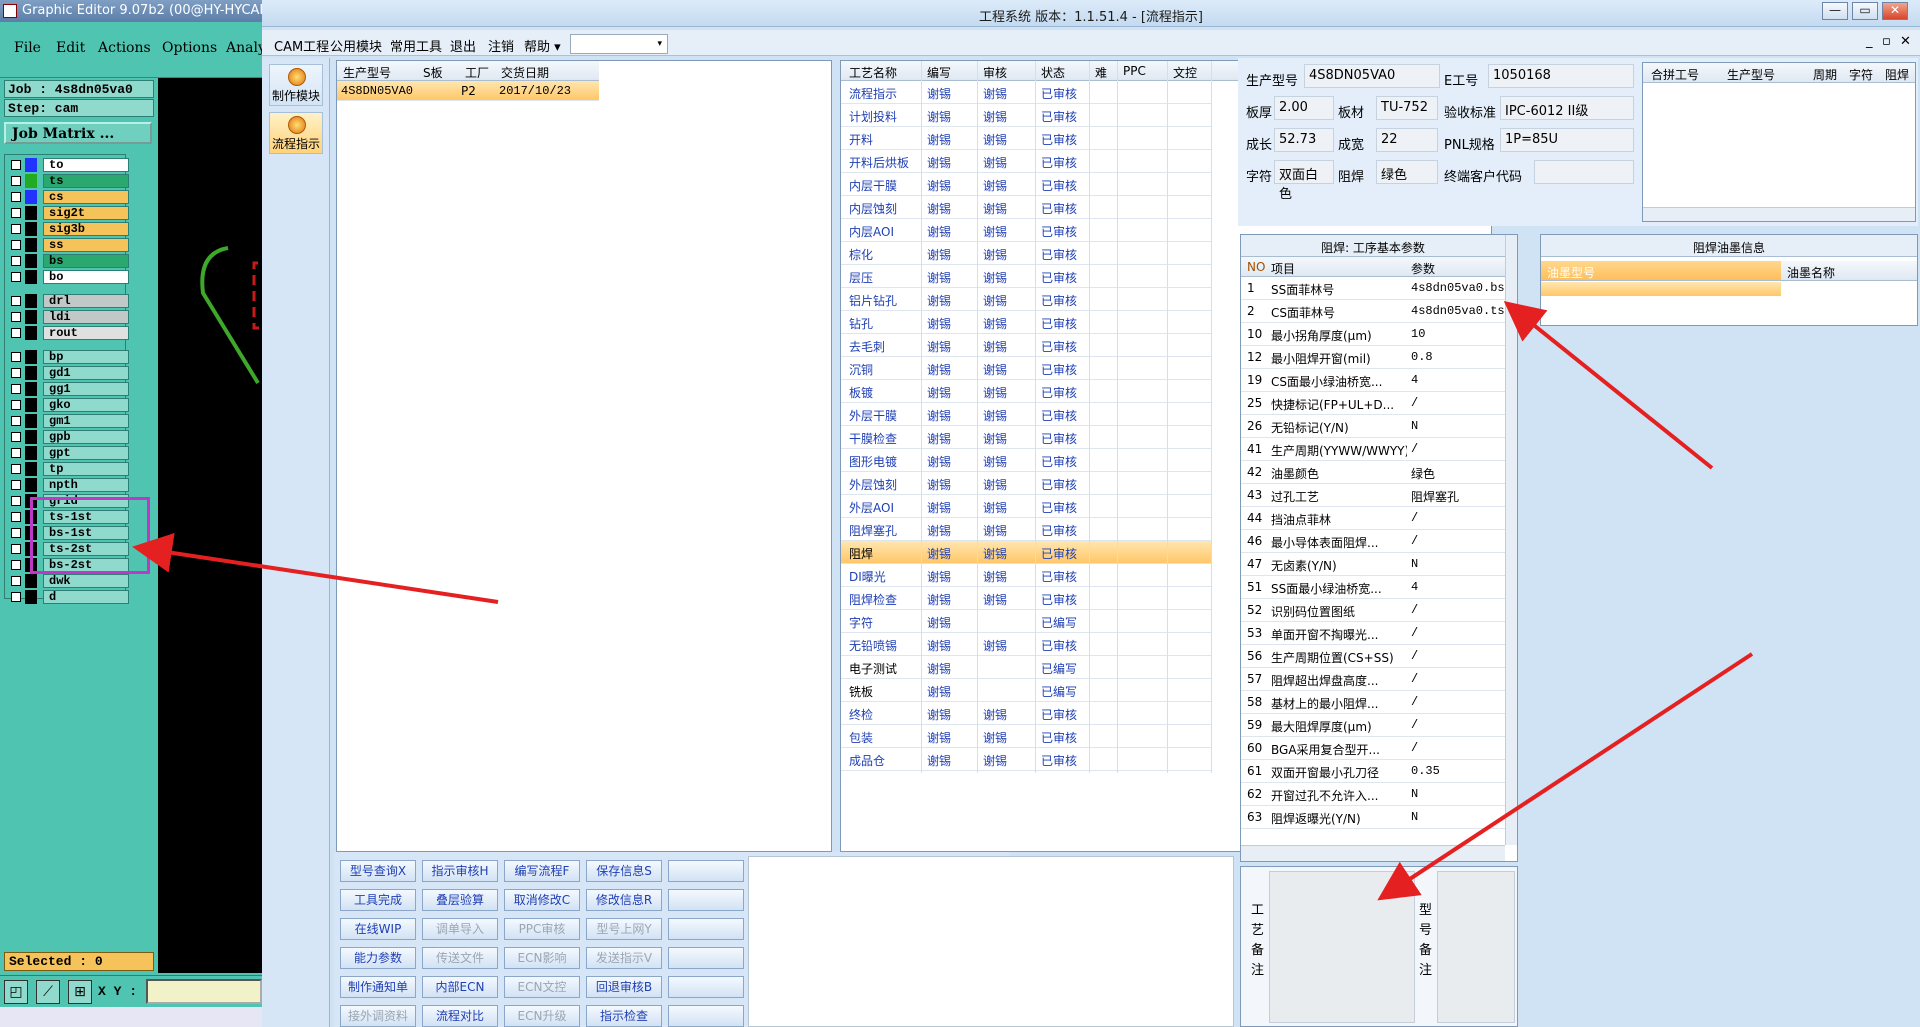 This screenshot has height=1027, width=1920. Describe the element at coordinates (1373, 656) in the screenshot. I see `table-row: 56 生产周期位置(CS+SS) /` at that location.